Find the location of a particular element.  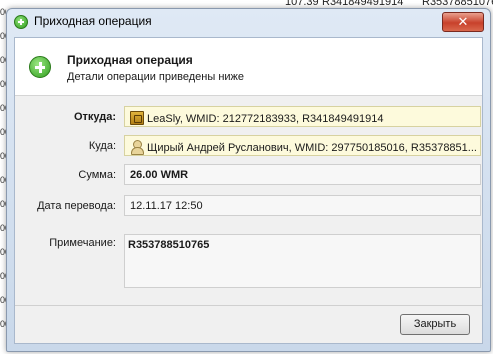

dialog-footer: Закрыть is located at coordinates (248, 324).